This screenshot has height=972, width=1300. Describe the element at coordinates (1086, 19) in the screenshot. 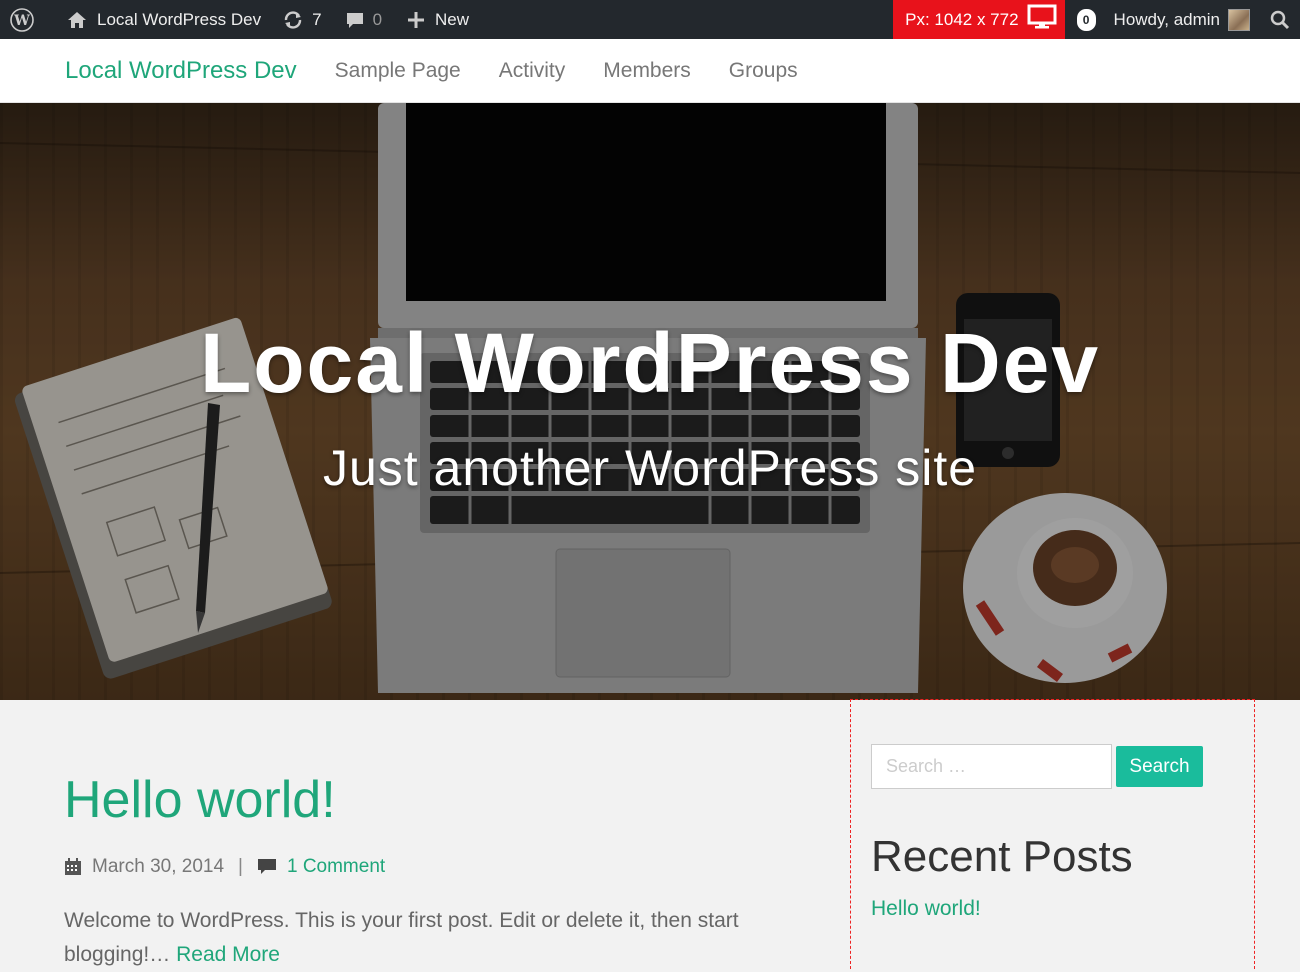

I see `notification-badge: 0` at that location.